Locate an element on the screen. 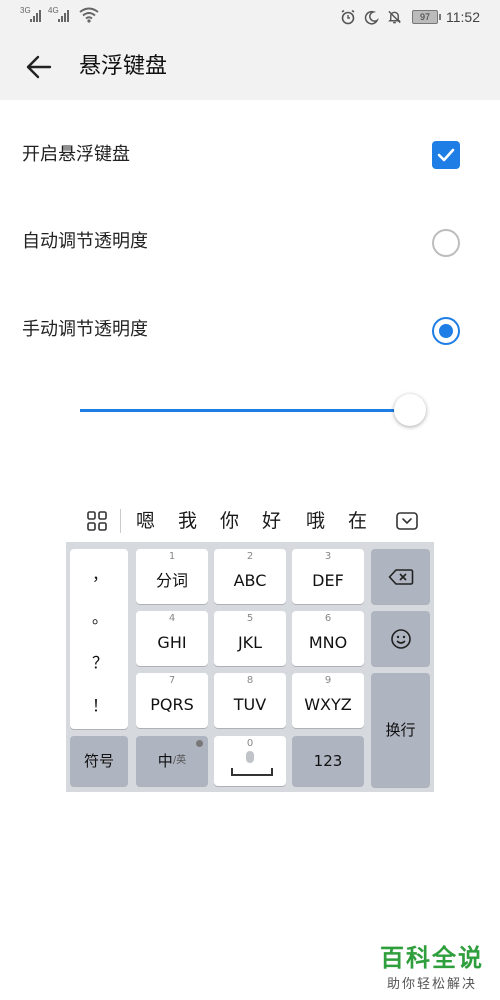 The image size is (500, 1000). candidate-bar: 嗯 我 你 好 哦 在 is located at coordinates (250, 521).